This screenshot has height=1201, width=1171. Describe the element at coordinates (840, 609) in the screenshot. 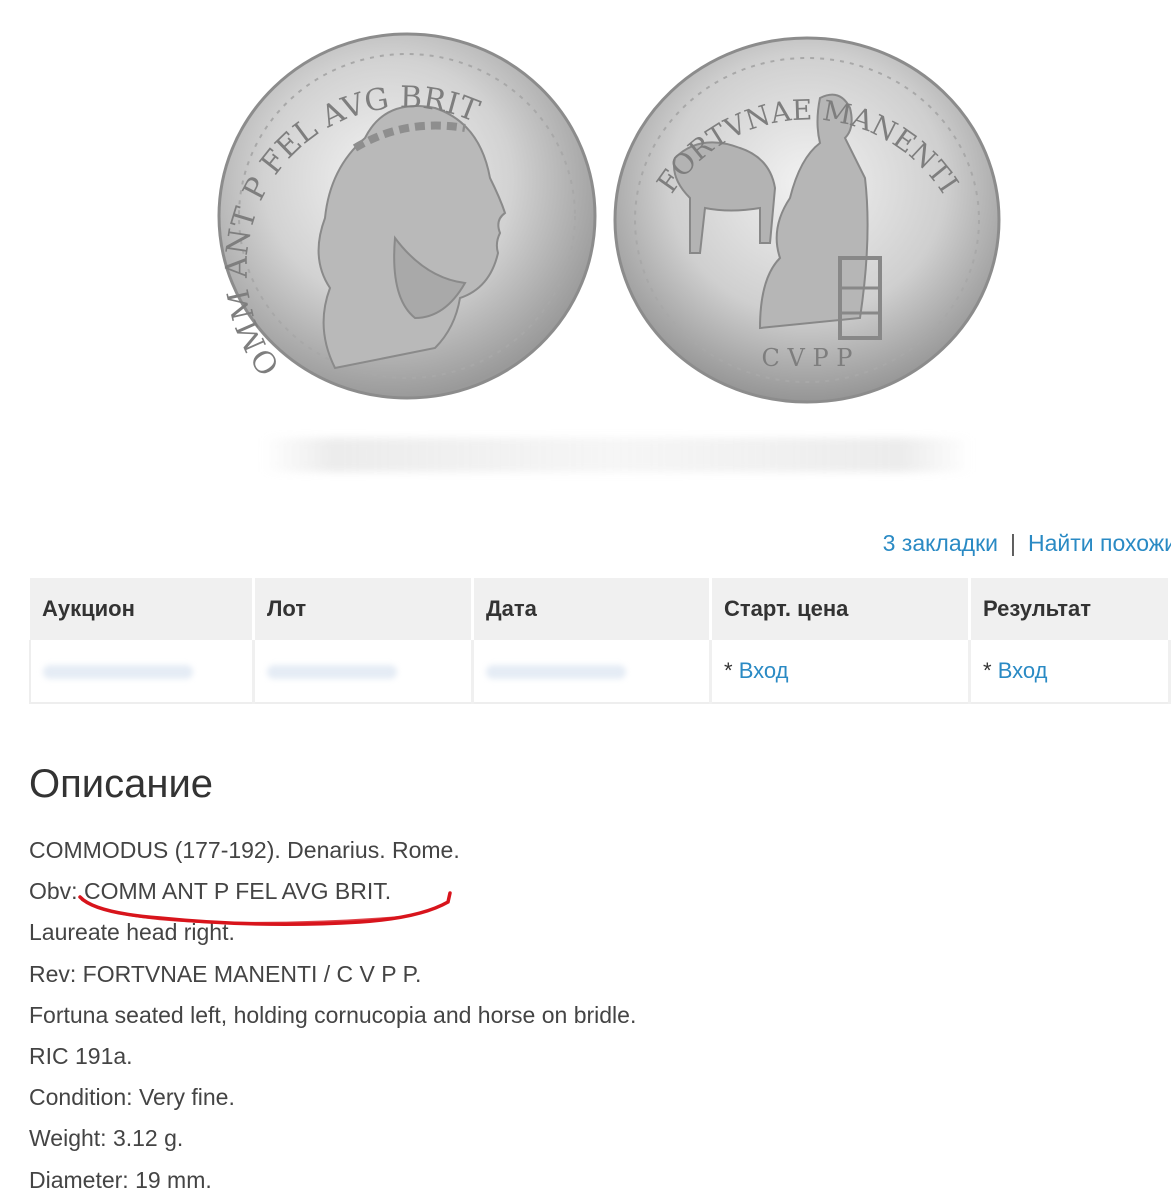

I see `column-header-start-price: Старт. цена` at that location.